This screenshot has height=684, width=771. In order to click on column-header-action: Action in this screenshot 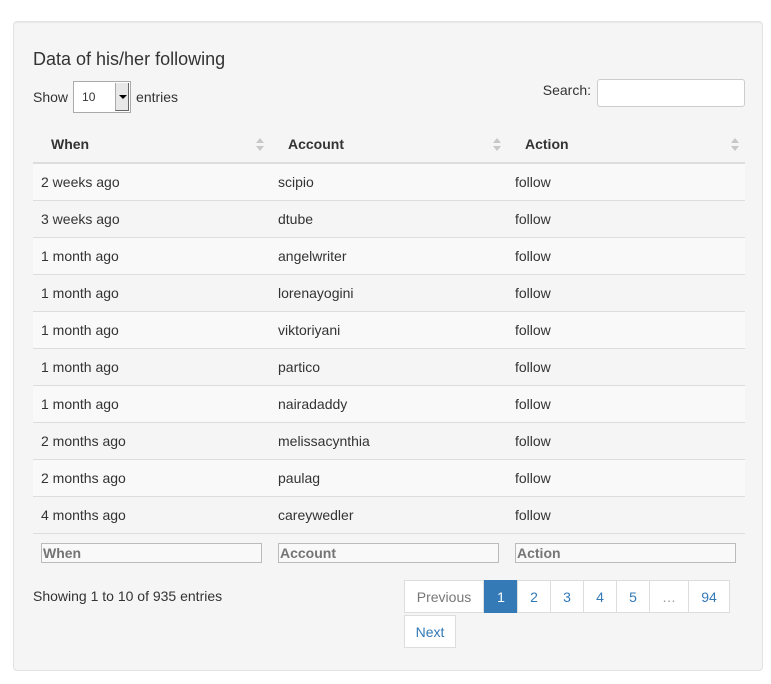, I will do `click(626, 145)`.